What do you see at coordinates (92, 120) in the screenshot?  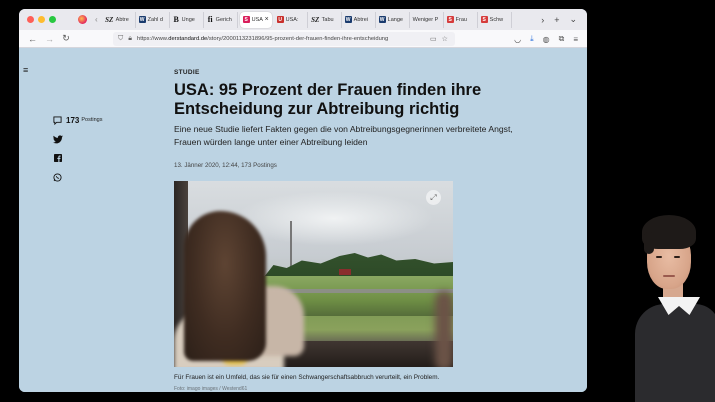 I see `posting-label: Postings` at bounding box center [92, 120].